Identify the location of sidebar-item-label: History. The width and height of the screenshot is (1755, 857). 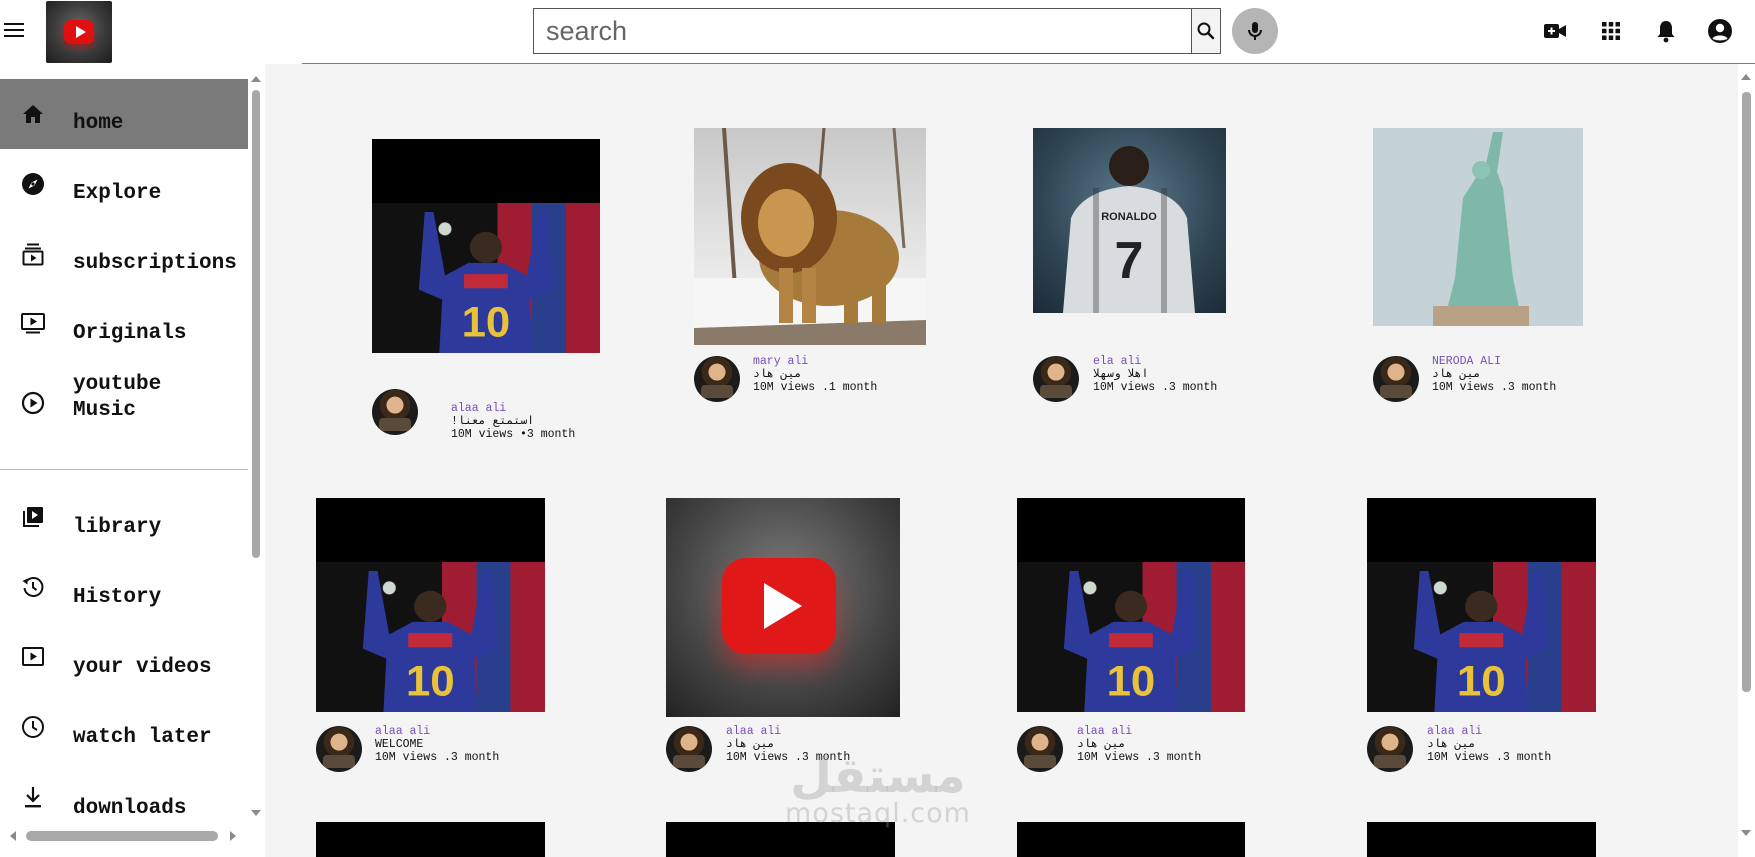
(117, 597).